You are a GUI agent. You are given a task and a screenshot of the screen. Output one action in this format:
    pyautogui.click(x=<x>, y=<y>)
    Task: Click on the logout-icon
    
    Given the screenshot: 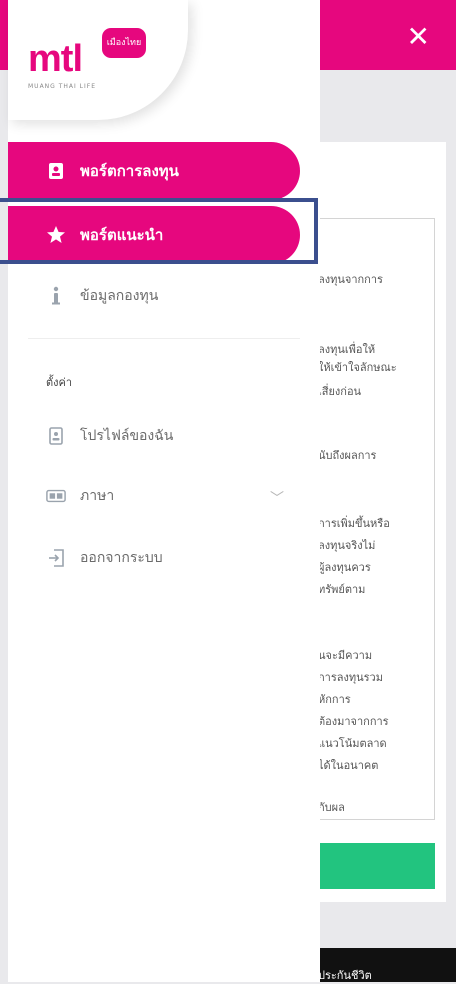 What is the action you would take?
    pyautogui.click(x=56, y=558)
    